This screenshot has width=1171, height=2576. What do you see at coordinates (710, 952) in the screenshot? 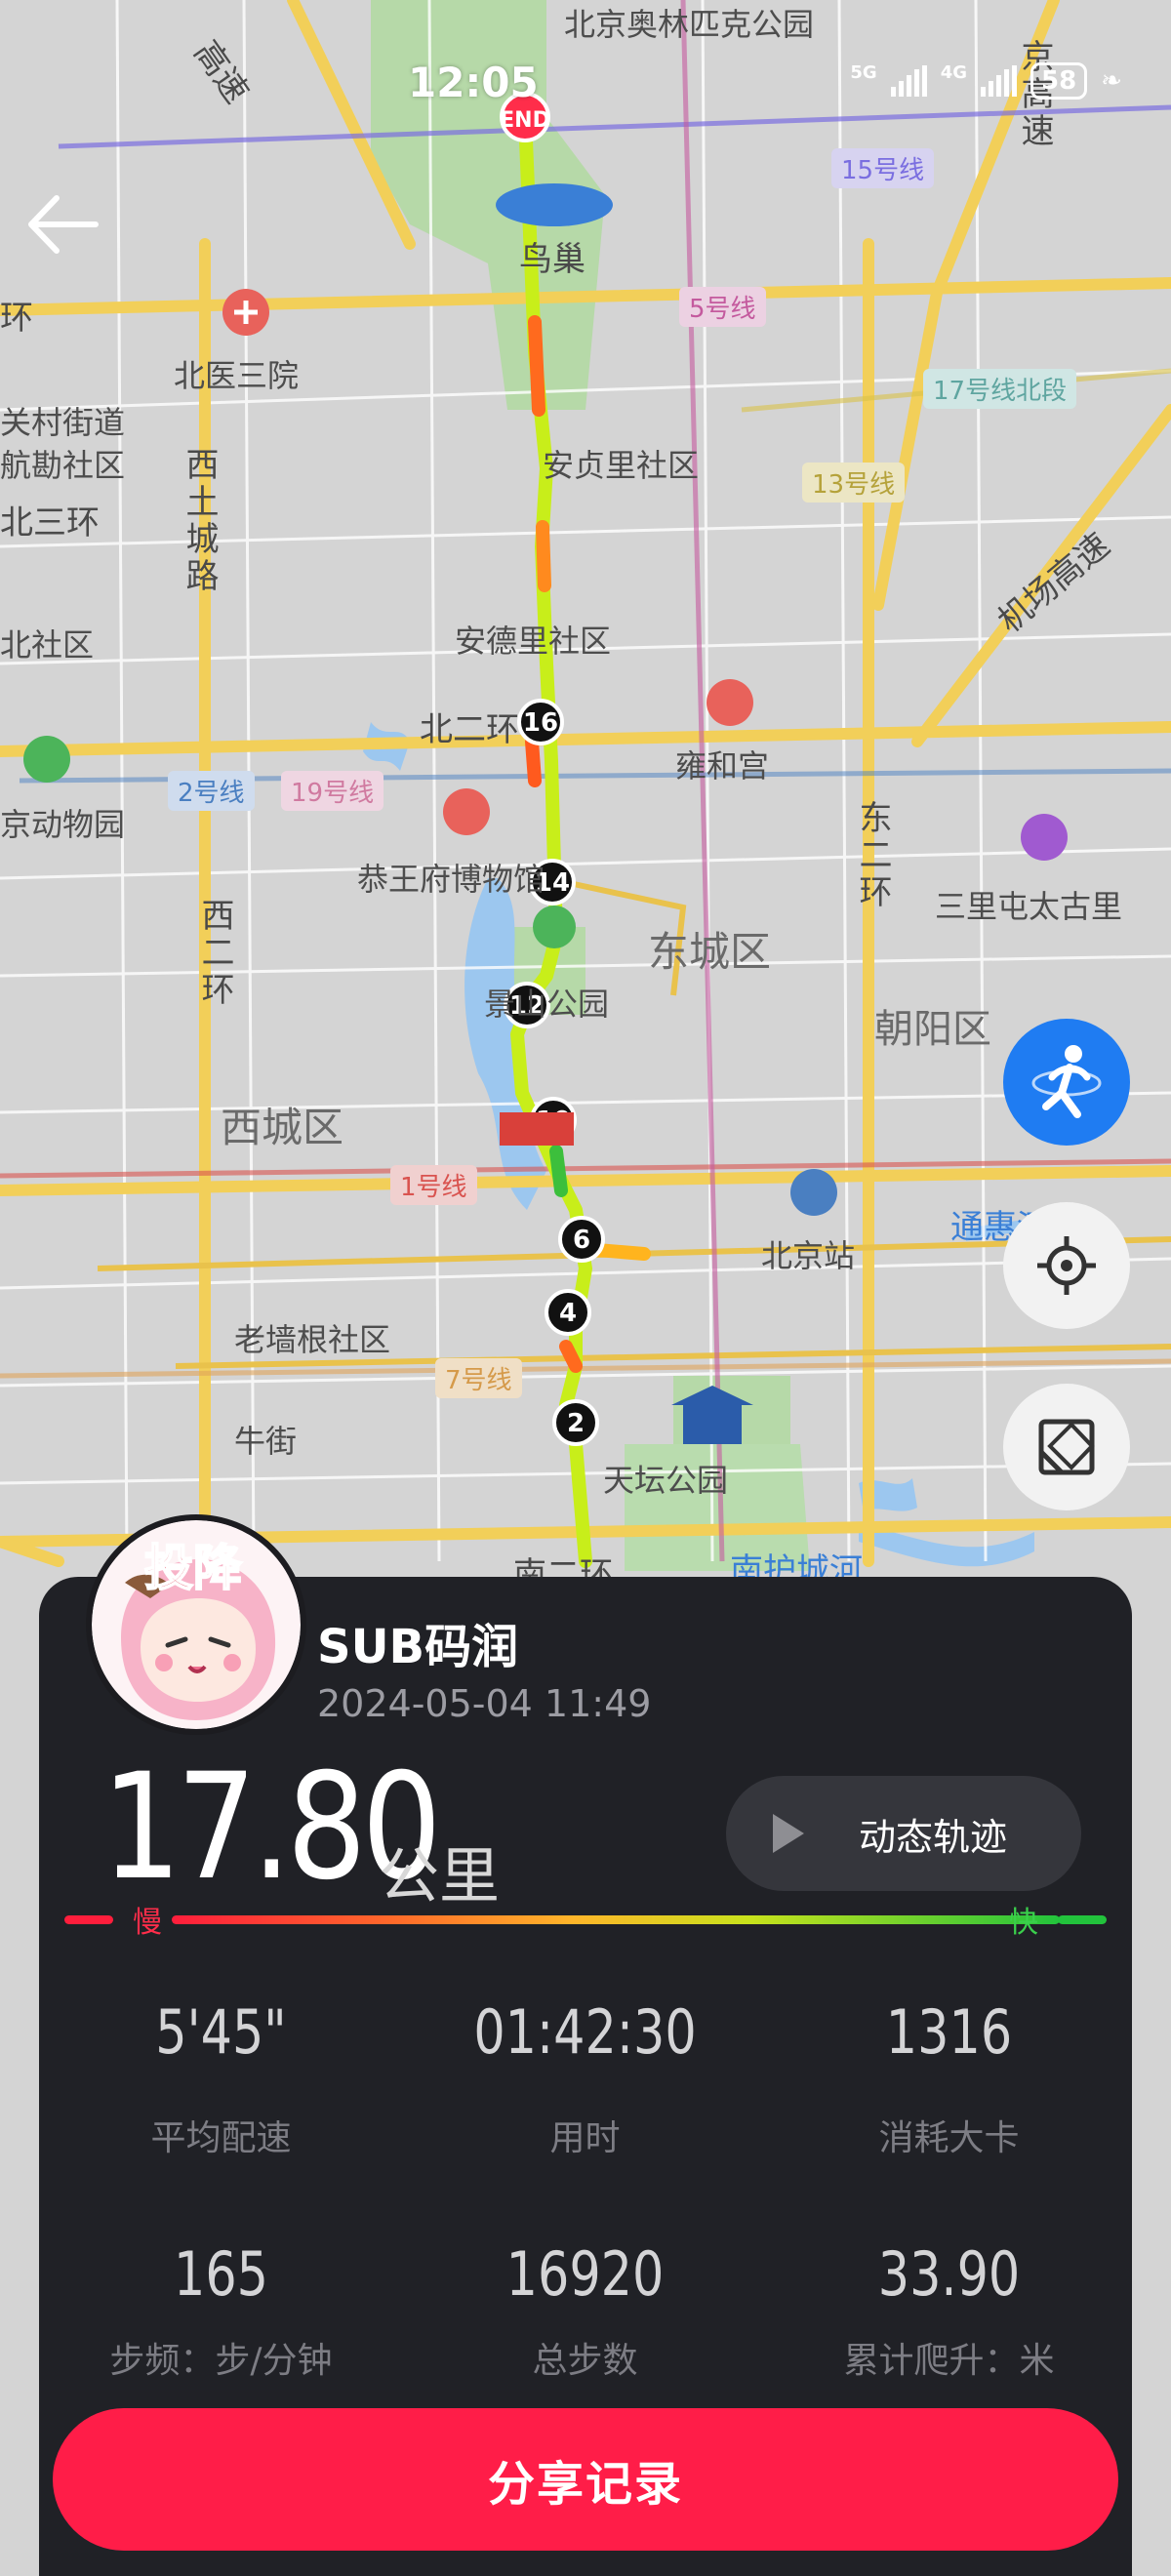
I see `map-label: 东城区` at bounding box center [710, 952].